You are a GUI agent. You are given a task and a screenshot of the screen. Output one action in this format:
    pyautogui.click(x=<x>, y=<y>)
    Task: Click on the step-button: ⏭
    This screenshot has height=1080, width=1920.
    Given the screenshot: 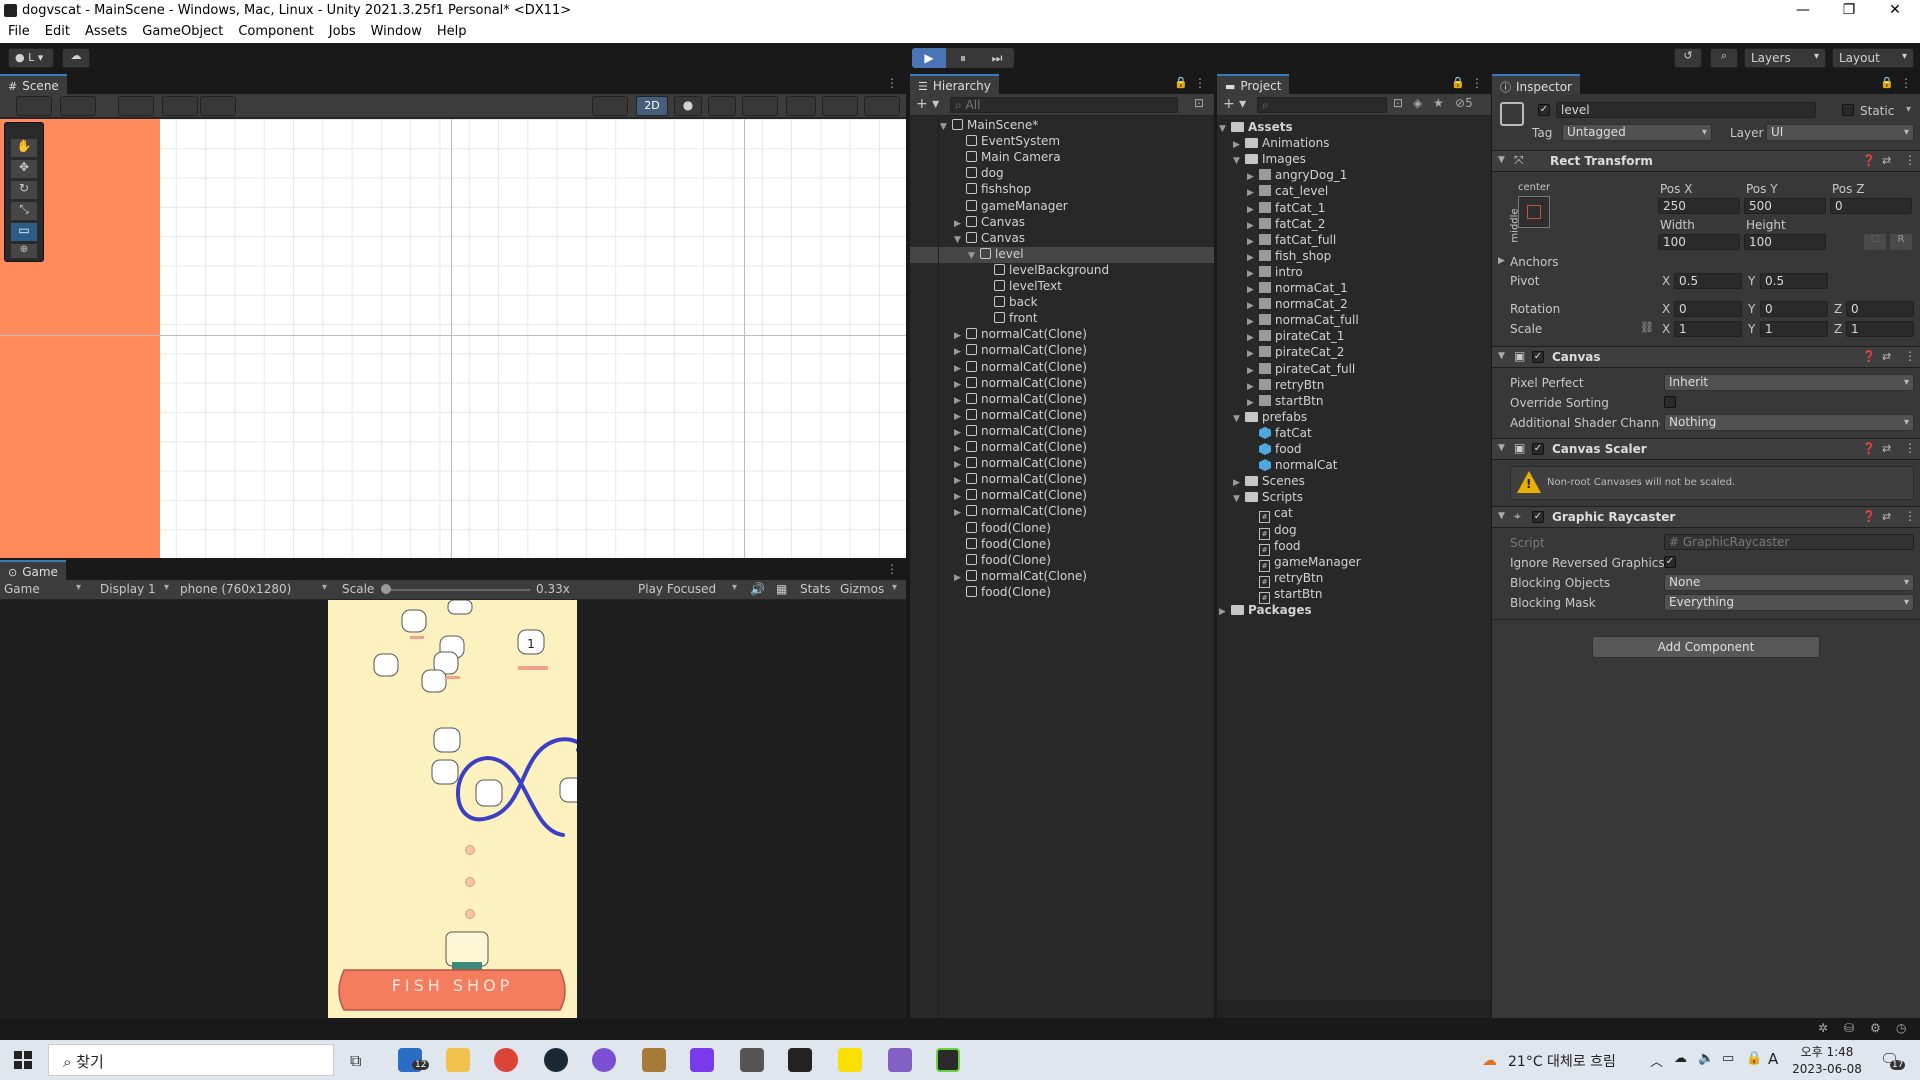 What is the action you would take?
    pyautogui.click(x=997, y=58)
    